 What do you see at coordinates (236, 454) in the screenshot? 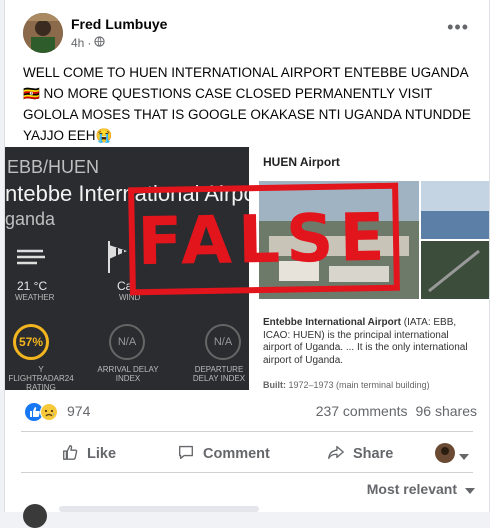
I see `comment-label: Comment` at bounding box center [236, 454].